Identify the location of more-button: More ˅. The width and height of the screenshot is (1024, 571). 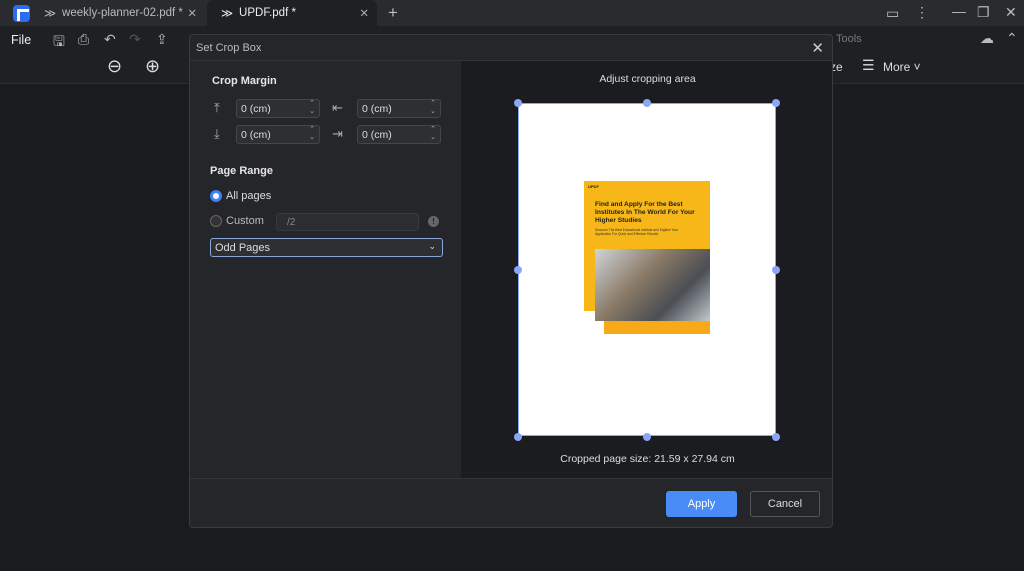
(902, 67).